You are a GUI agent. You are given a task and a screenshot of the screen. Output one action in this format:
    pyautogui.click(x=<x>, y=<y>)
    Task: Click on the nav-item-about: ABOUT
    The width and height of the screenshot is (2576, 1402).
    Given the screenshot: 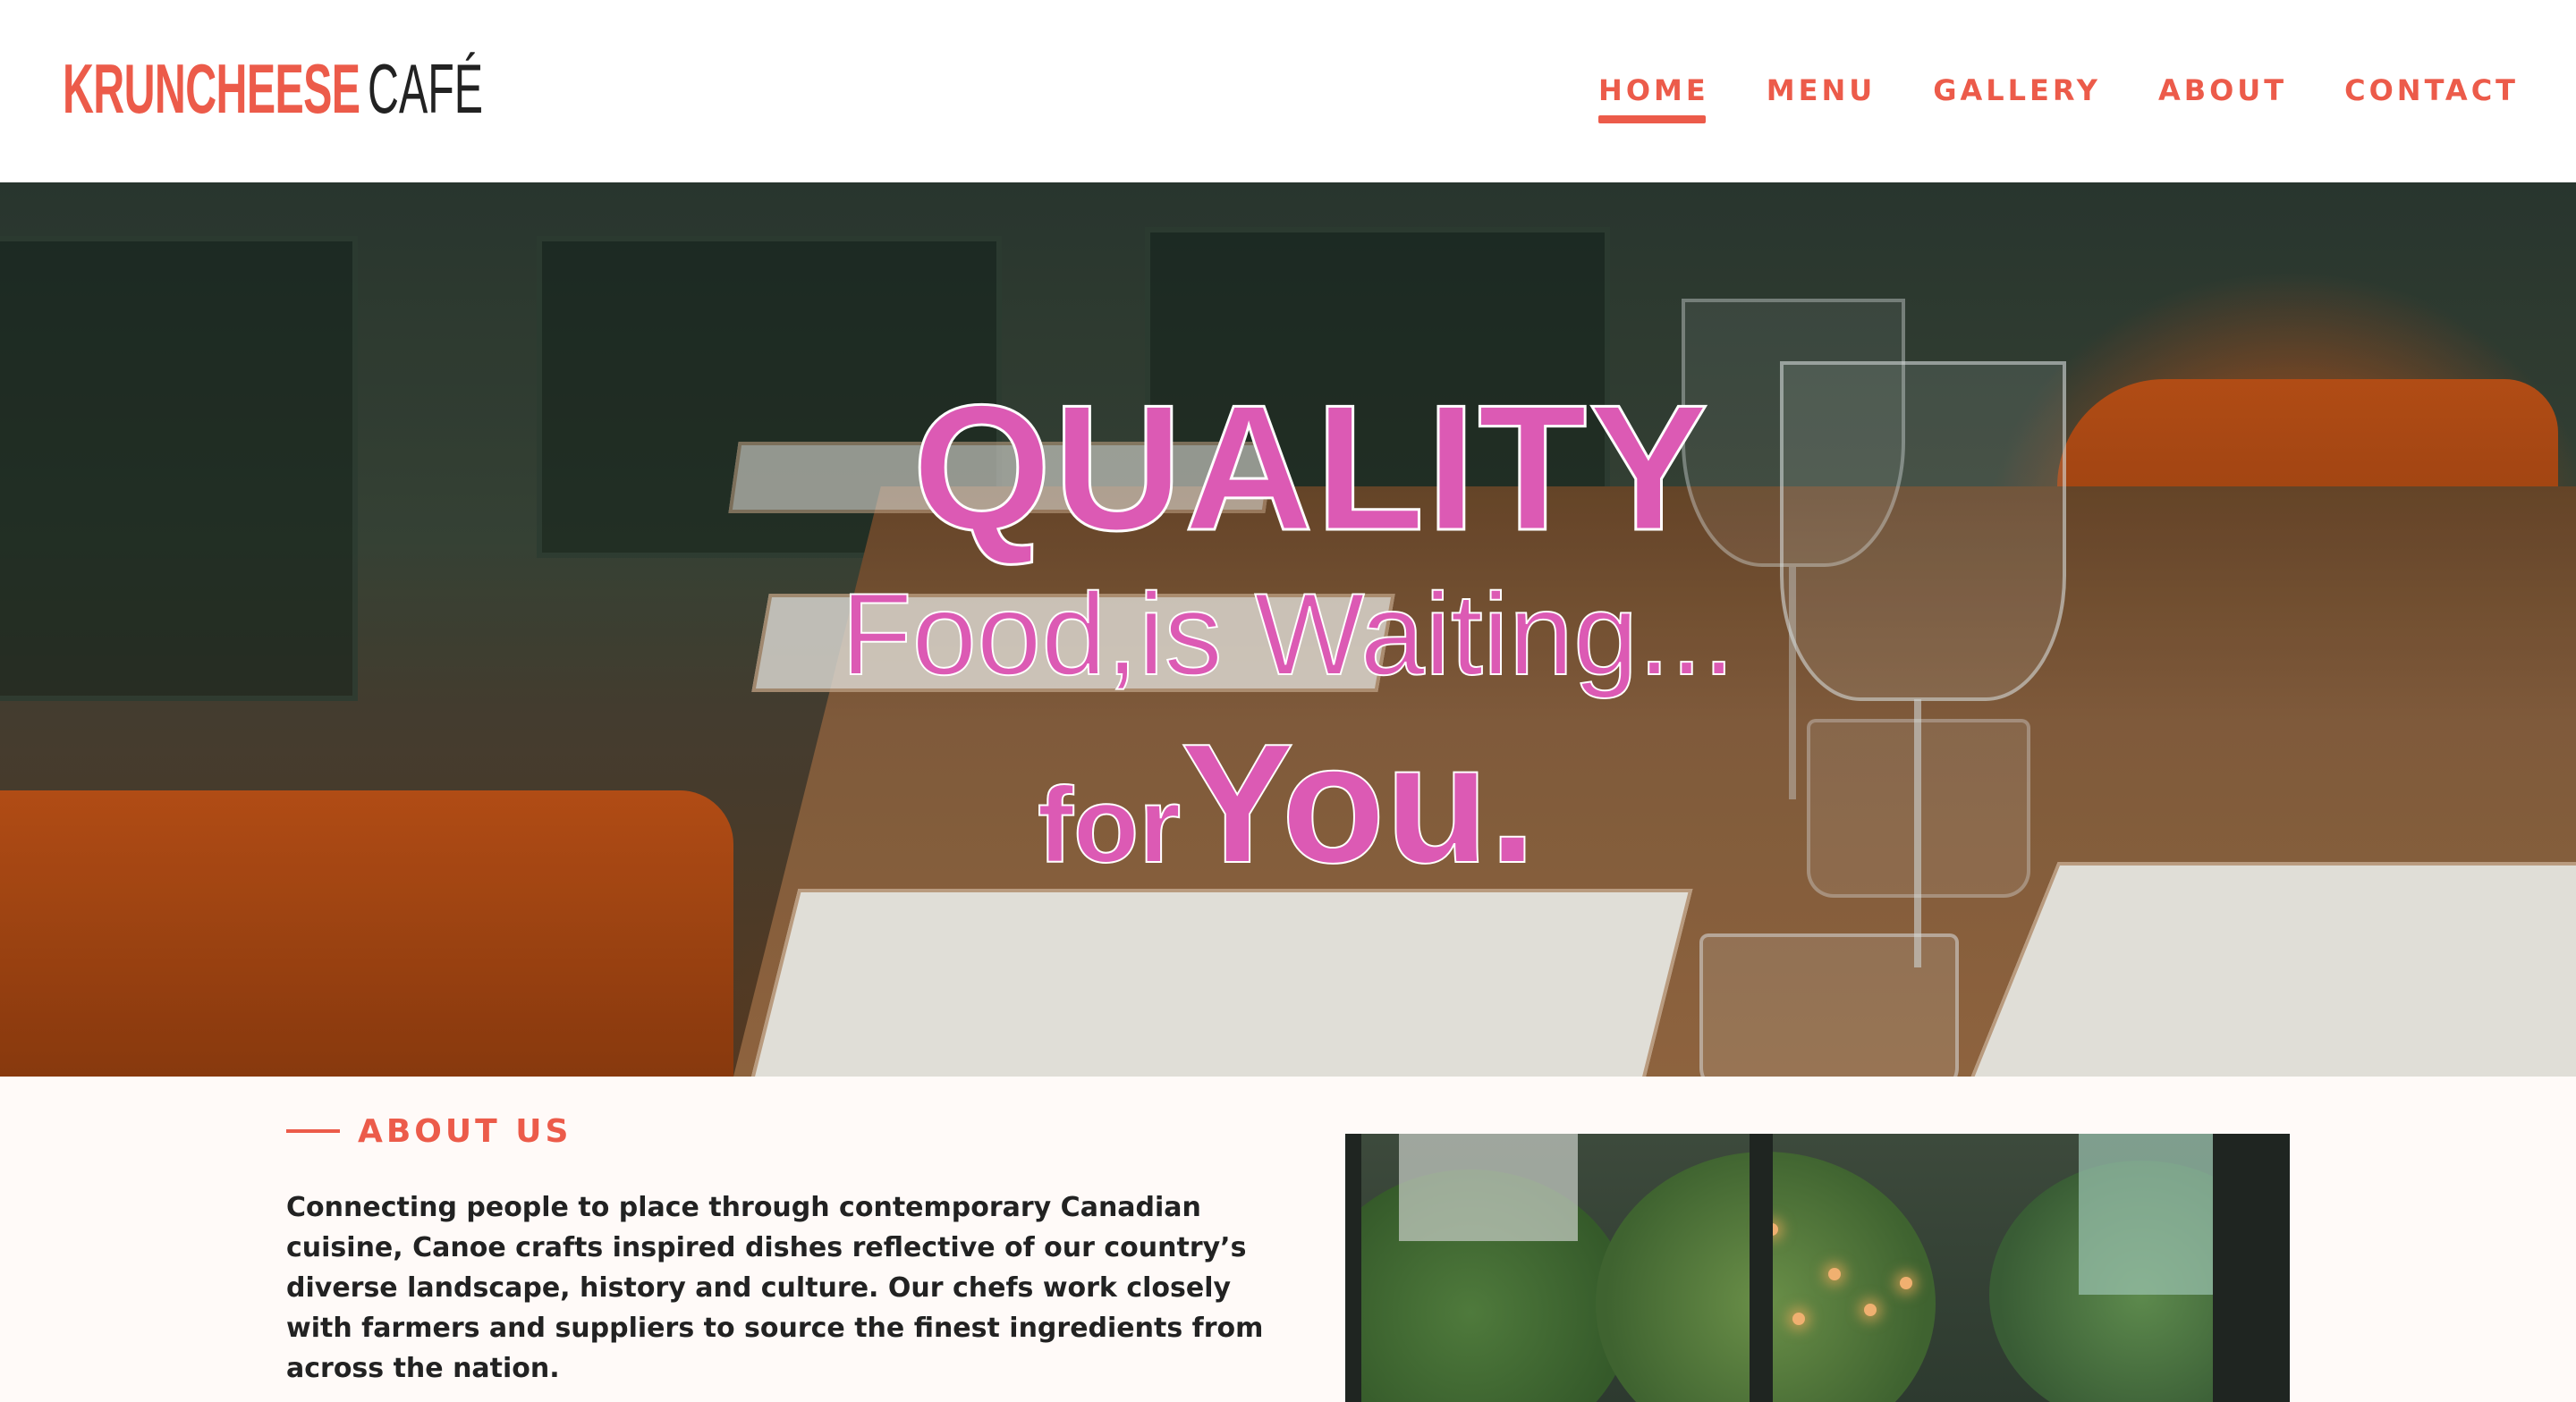 What is the action you would take?
    pyautogui.click(x=2222, y=96)
    